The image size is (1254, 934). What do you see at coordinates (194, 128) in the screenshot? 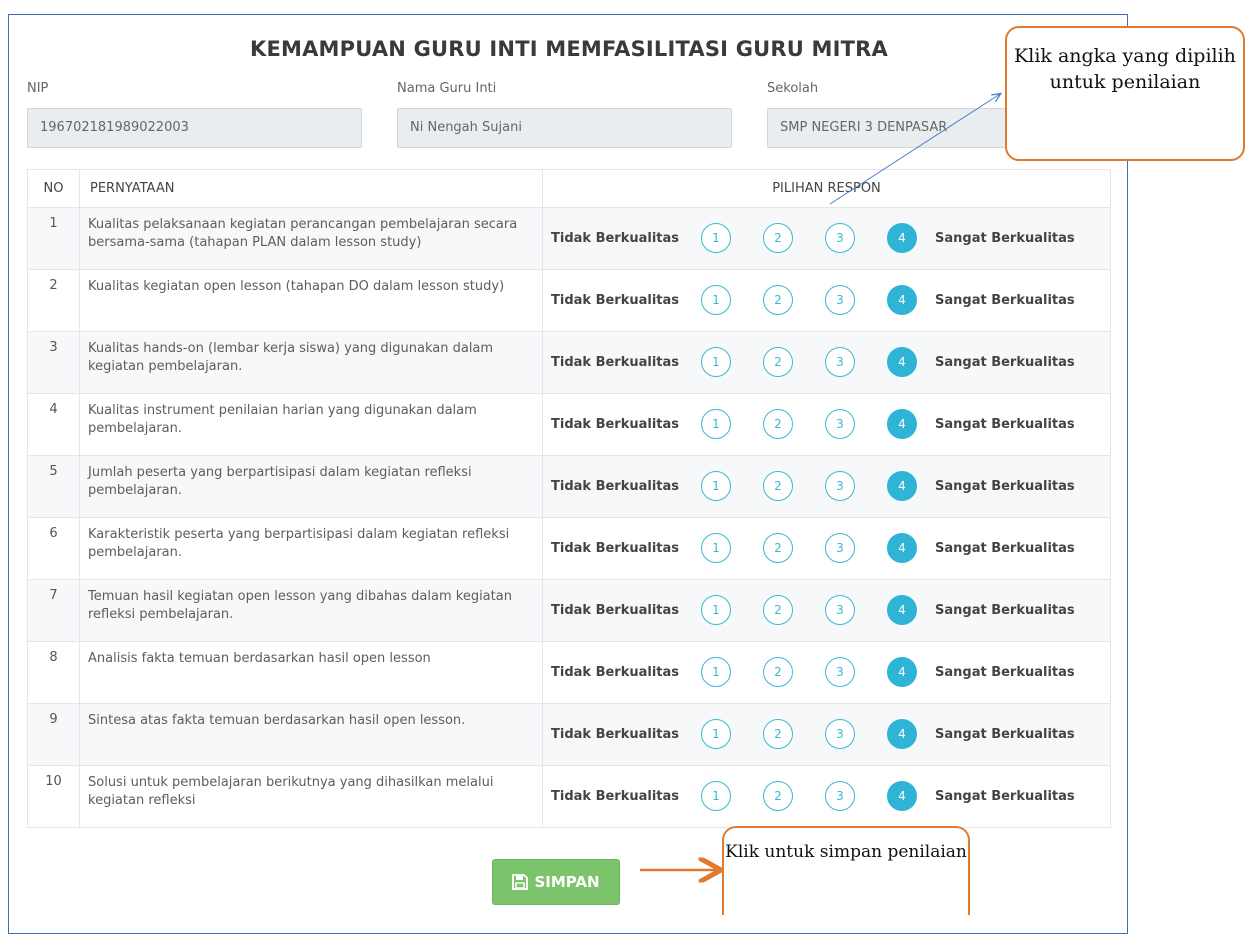
I see `nip-field: 196702181989022003` at bounding box center [194, 128].